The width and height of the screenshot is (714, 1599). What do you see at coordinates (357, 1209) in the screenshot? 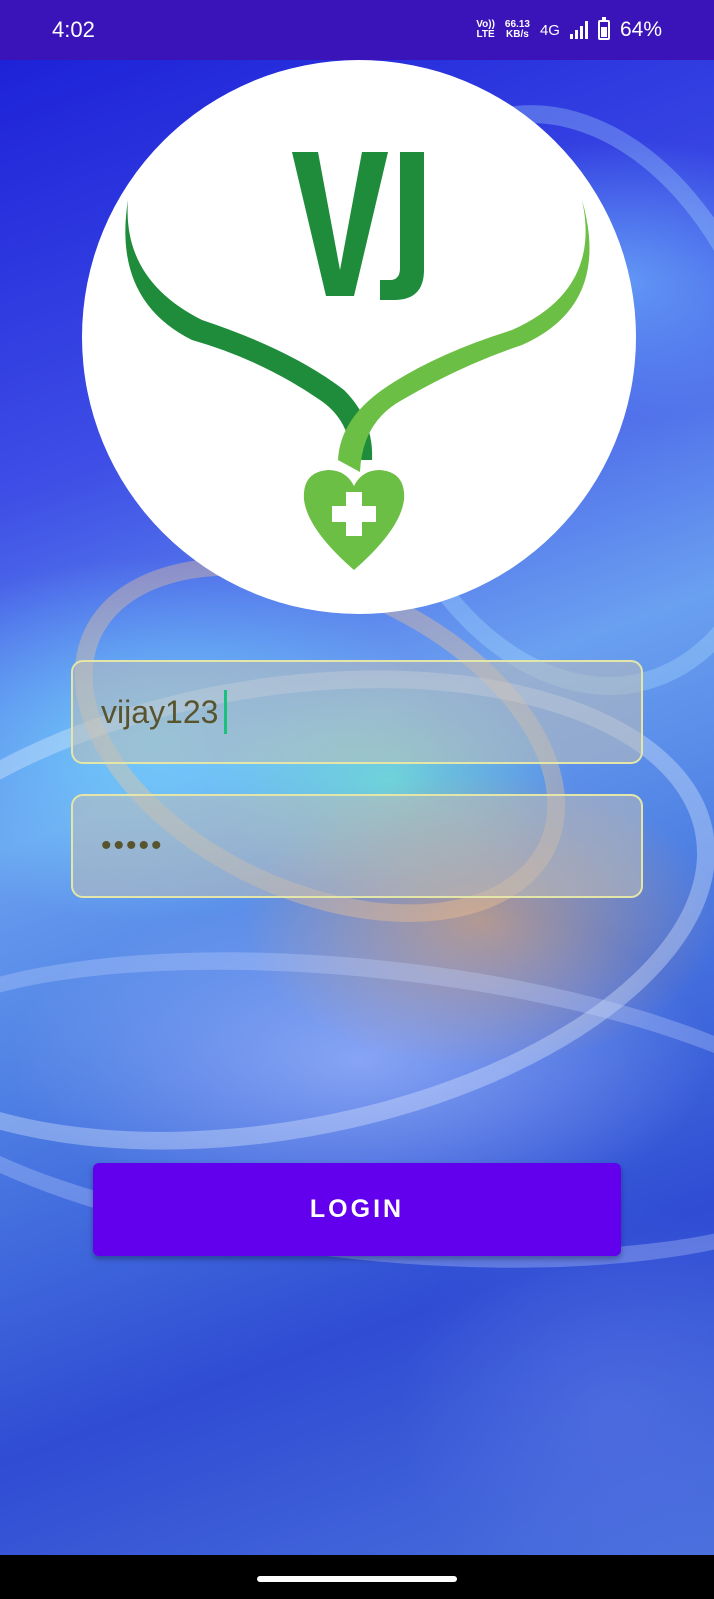
I see `login-button: LOGIN` at bounding box center [357, 1209].